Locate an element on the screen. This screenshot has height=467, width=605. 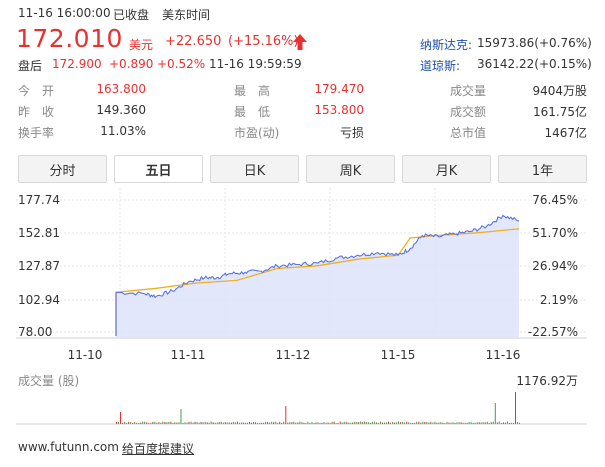
stat-open-label: 今 开 is located at coordinates (36, 91).